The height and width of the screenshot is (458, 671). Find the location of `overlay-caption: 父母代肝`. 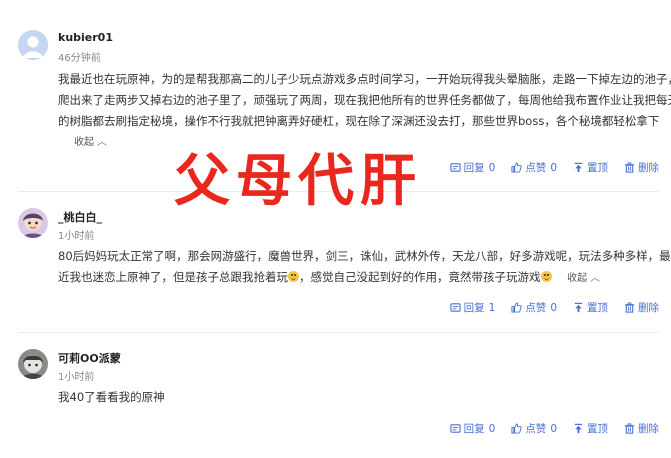

overlay-caption: 父母代肝 is located at coordinates (298, 181).